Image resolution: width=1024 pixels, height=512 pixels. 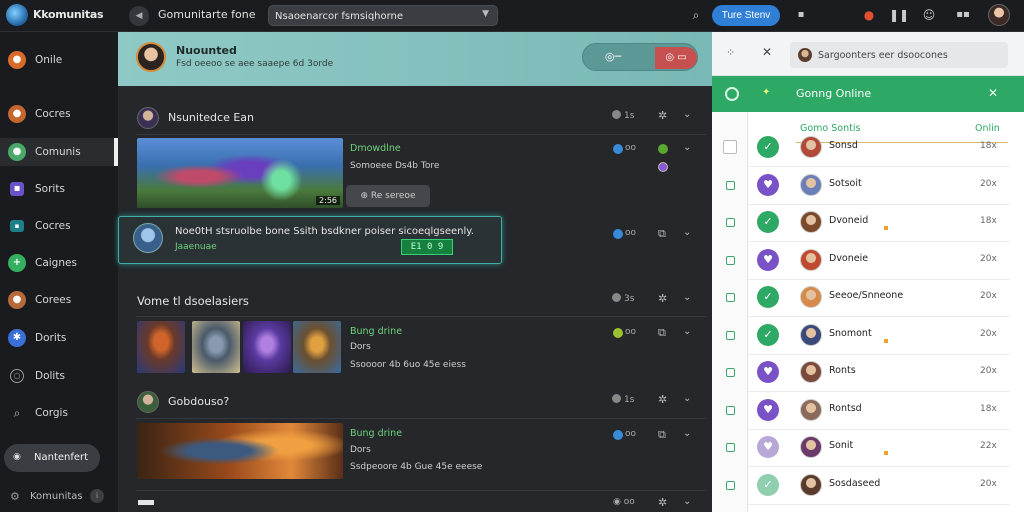 What do you see at coordinates (746, 15) in the screenshot?
I see `join-button: Ture Stenv` at bounding box center [746, 15].